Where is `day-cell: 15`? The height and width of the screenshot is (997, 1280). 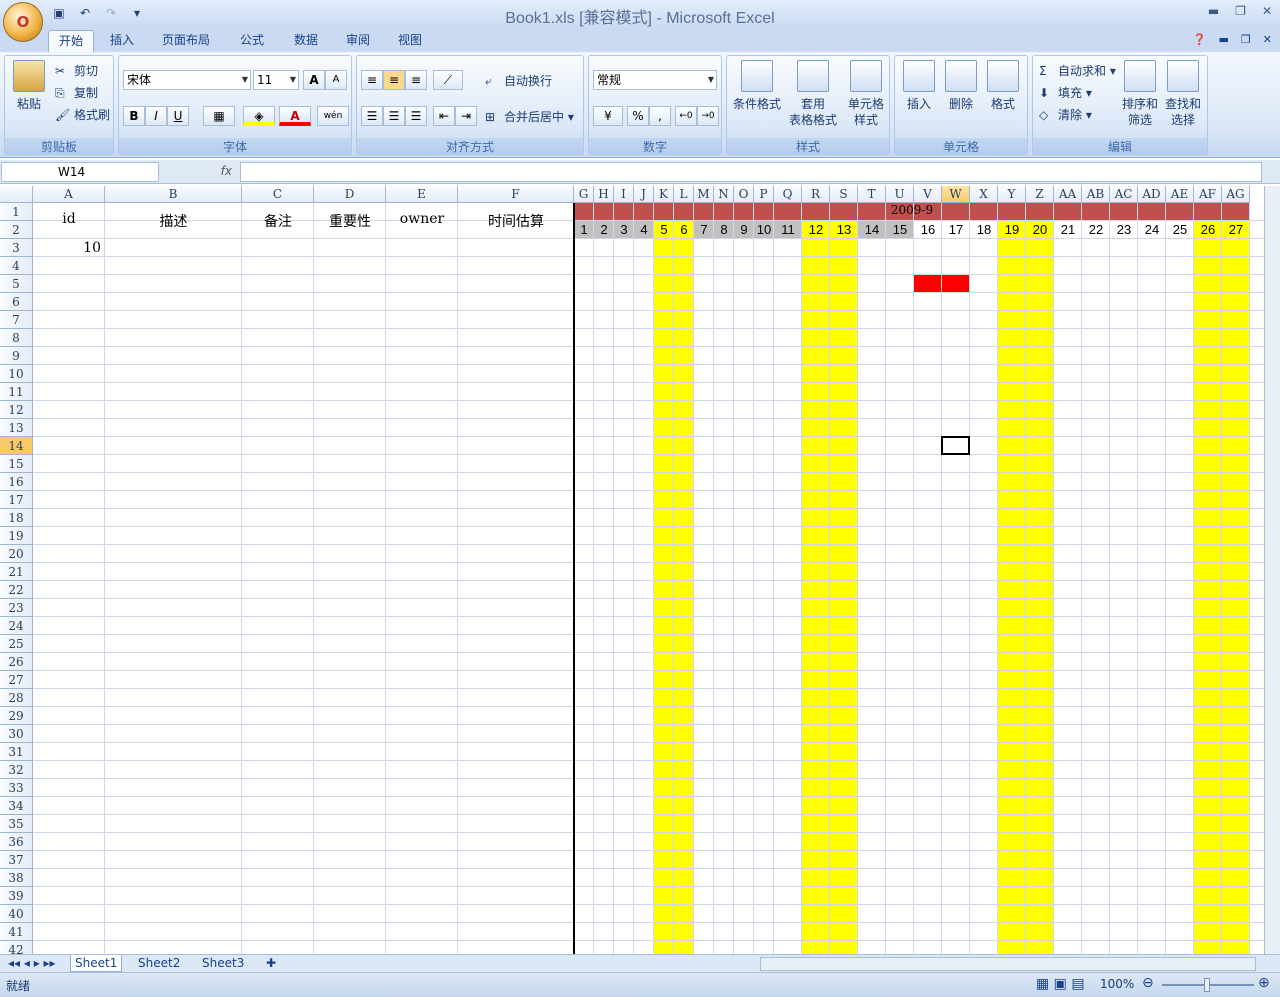
day-cell: 15 is located at coordinates (900, 230).